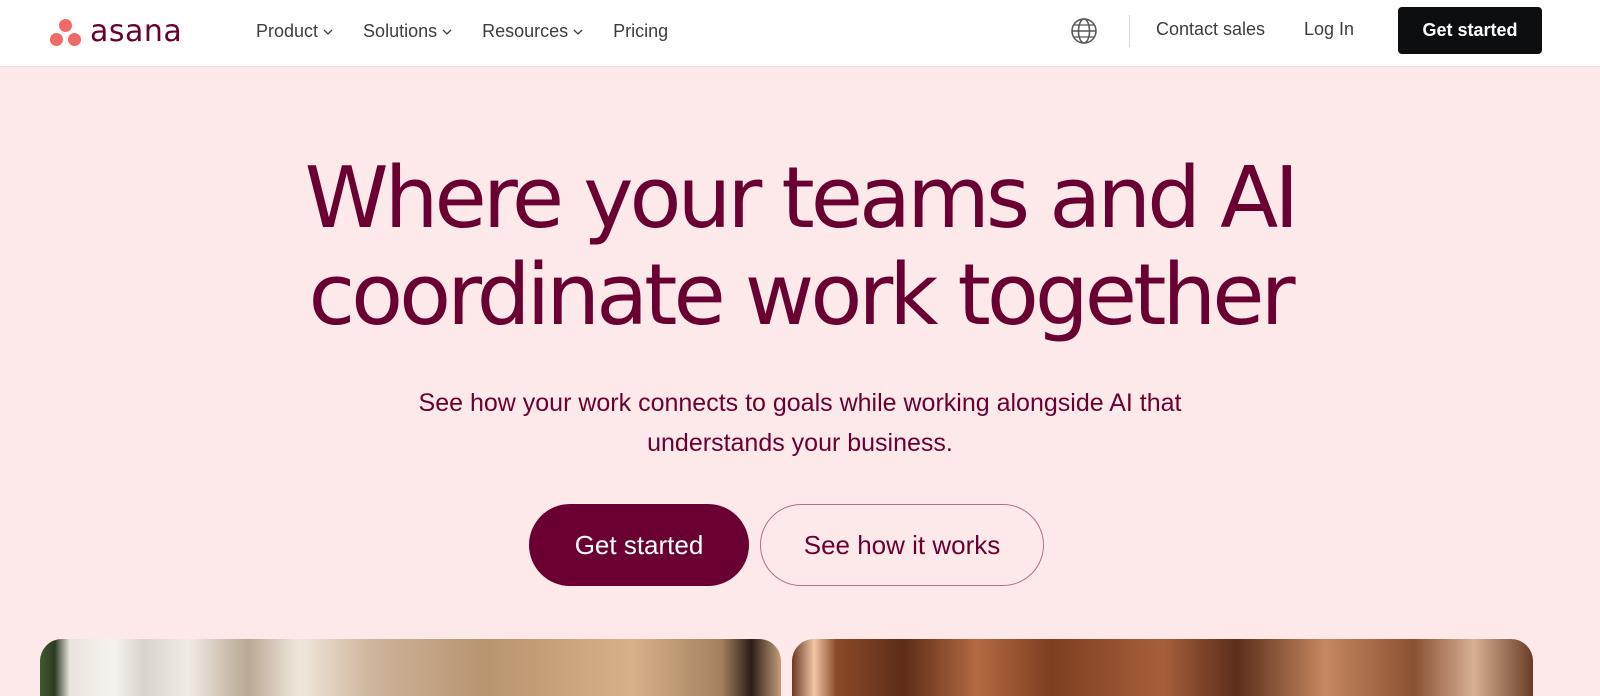 Image resolution: width=1600 pixels, height=696 pixels. What do you see at coordinates (1470, 30) in the screenshot?
I see `header-get-started-button: Get started` at bounding box center [1470, 30].